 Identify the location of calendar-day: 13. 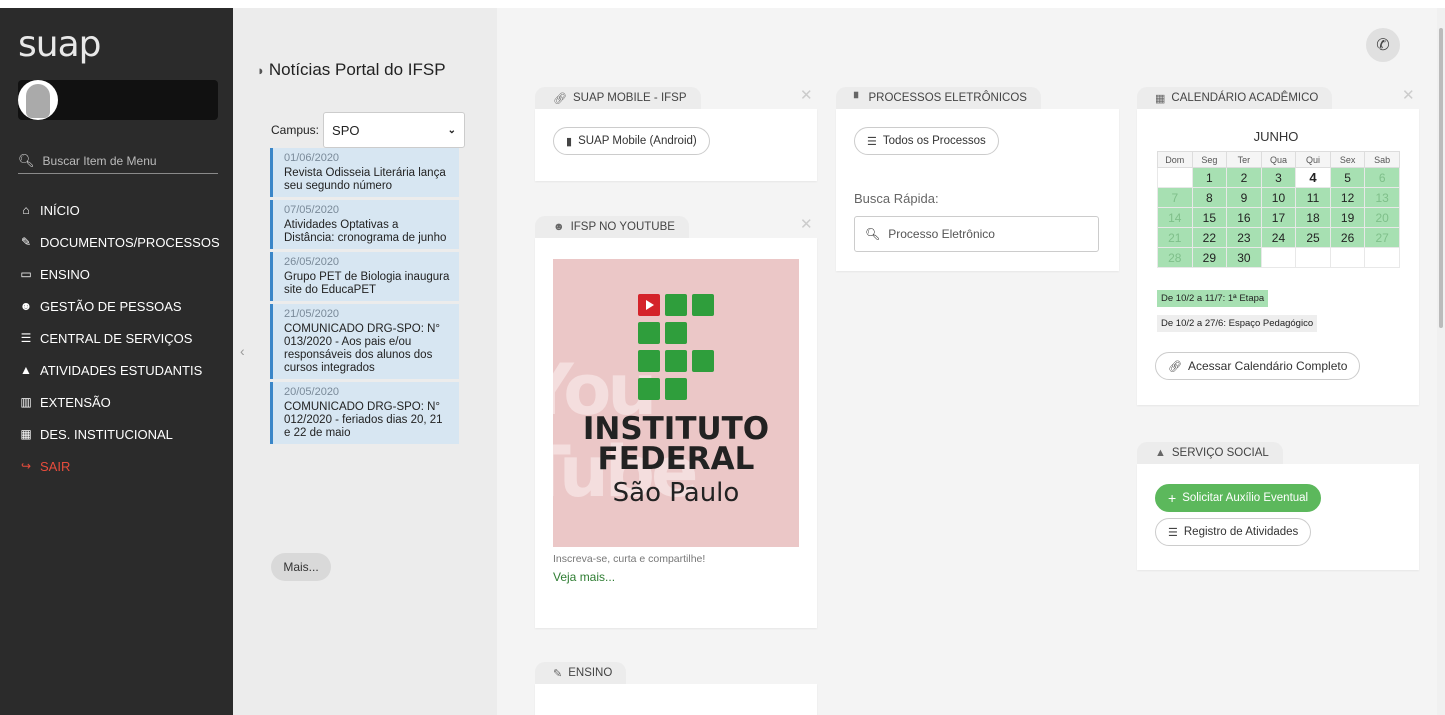
(1382, 197).